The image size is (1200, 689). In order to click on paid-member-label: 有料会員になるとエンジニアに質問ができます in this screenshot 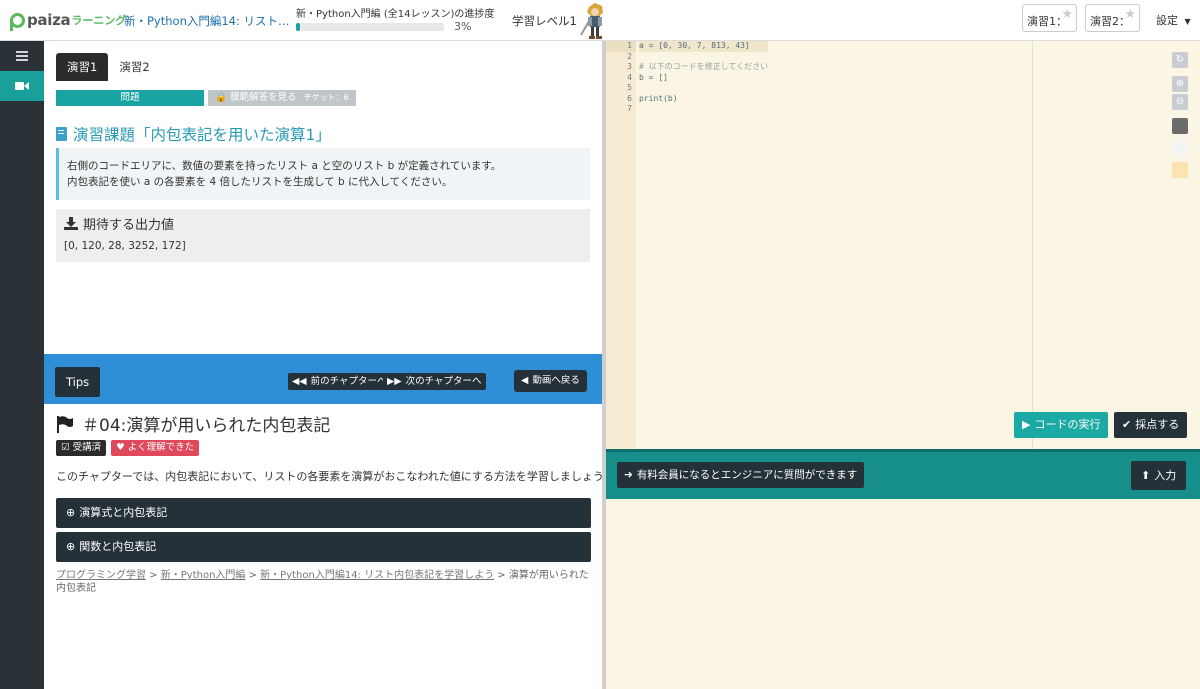, I will do `click(747, 475)`.